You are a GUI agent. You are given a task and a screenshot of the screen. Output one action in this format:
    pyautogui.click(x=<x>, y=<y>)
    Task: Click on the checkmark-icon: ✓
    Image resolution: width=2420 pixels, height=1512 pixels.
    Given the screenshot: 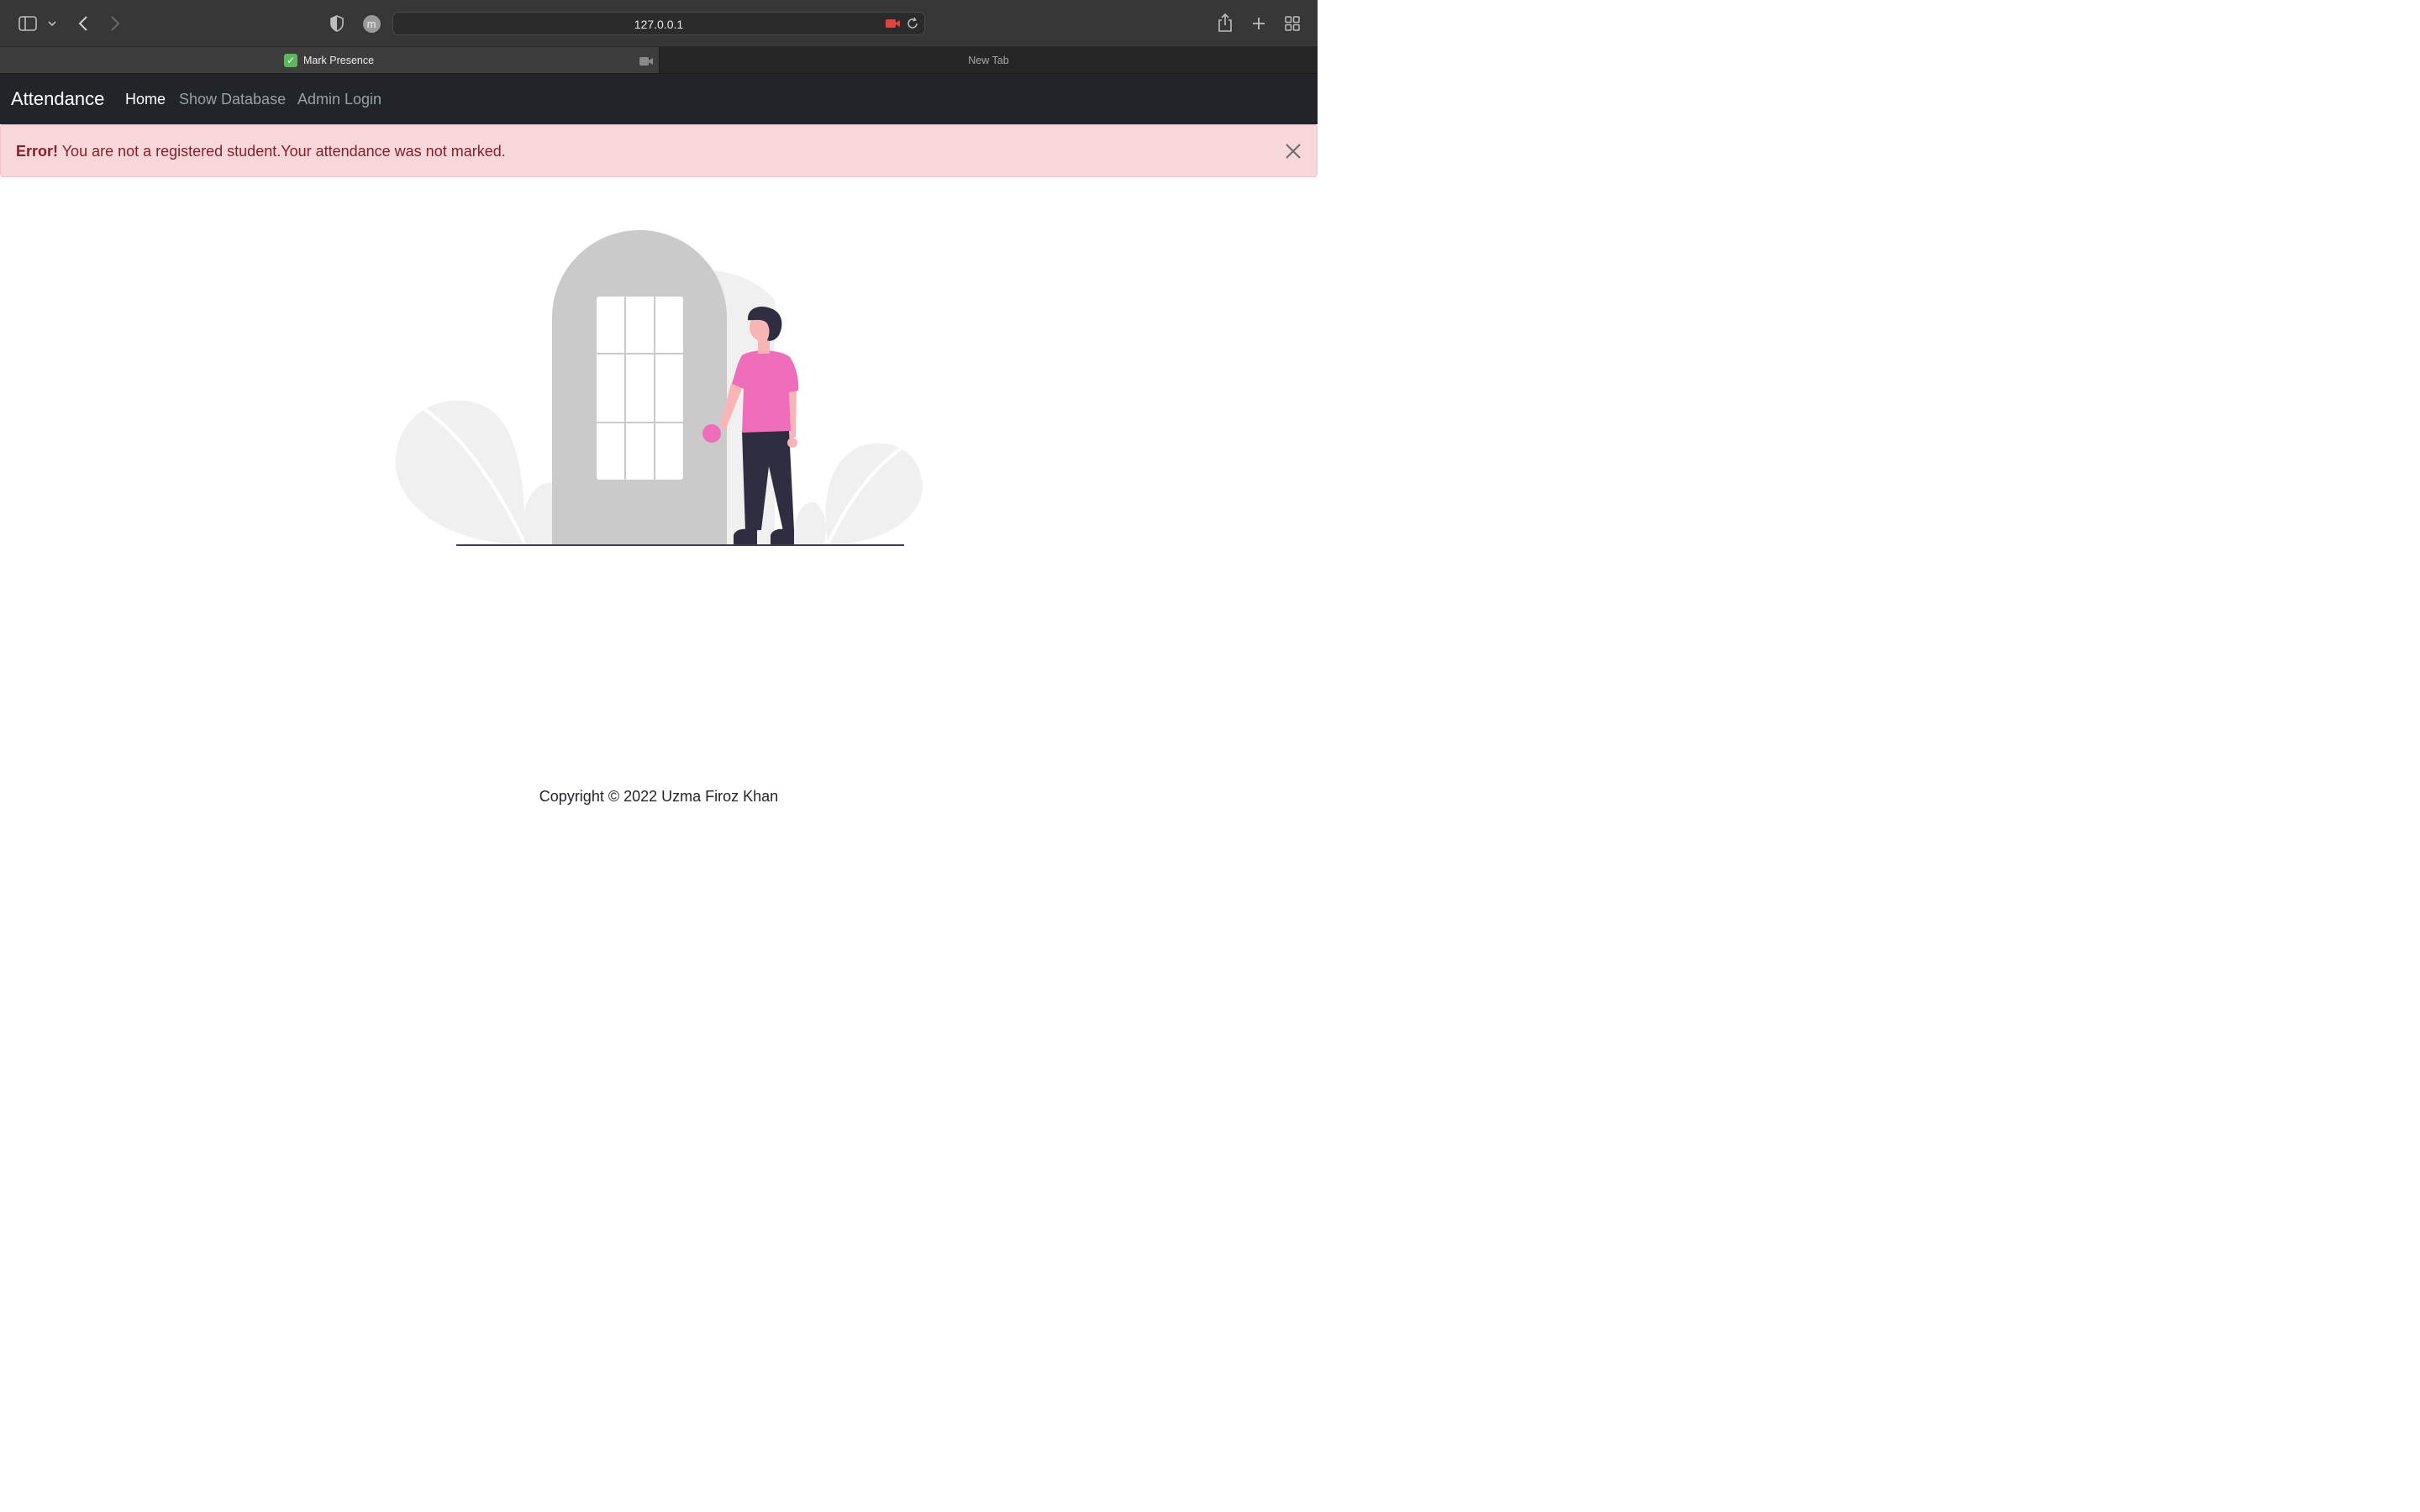 What is the action you would take?
    pyautogui.click(x=291, y=60)
    